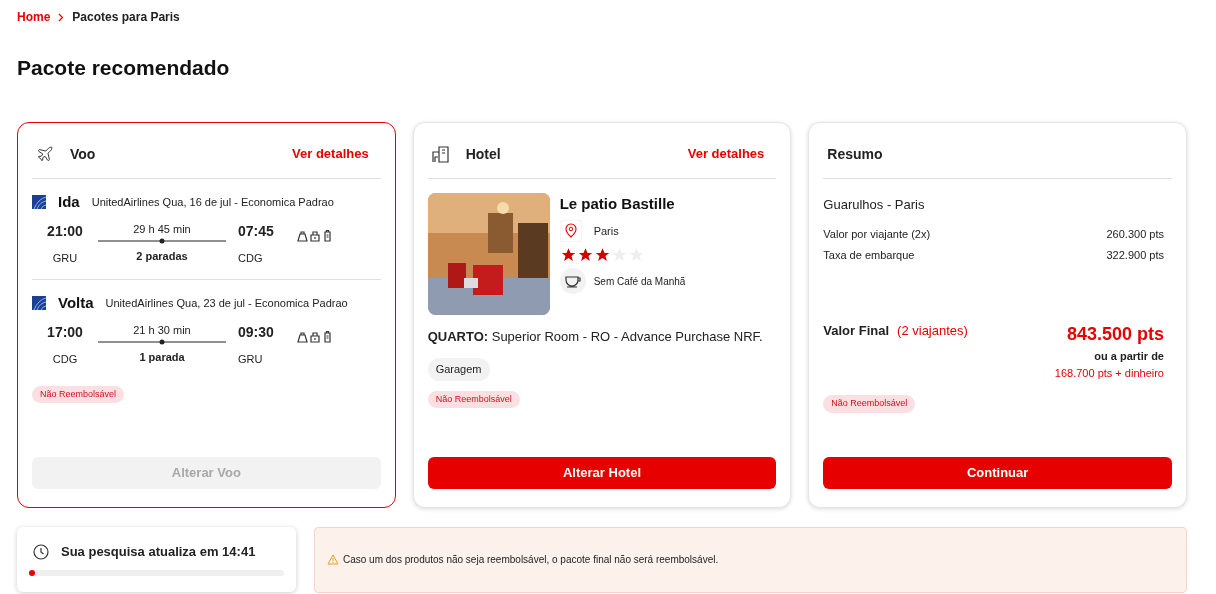  I want to click on action-button: Continuar, so click(997, 472).